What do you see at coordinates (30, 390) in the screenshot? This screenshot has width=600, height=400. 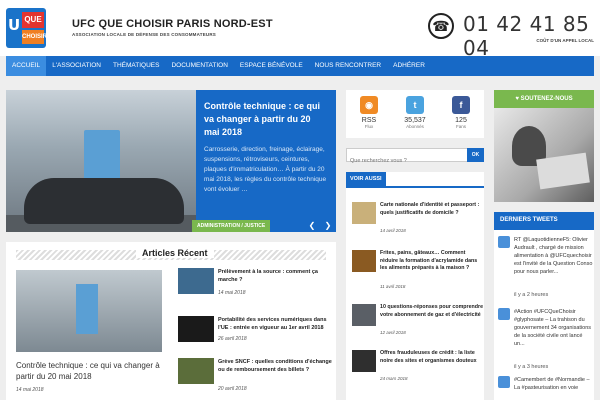 I see `recent-featured-date: 14 mai 2018` at bounding box center [30, 390].